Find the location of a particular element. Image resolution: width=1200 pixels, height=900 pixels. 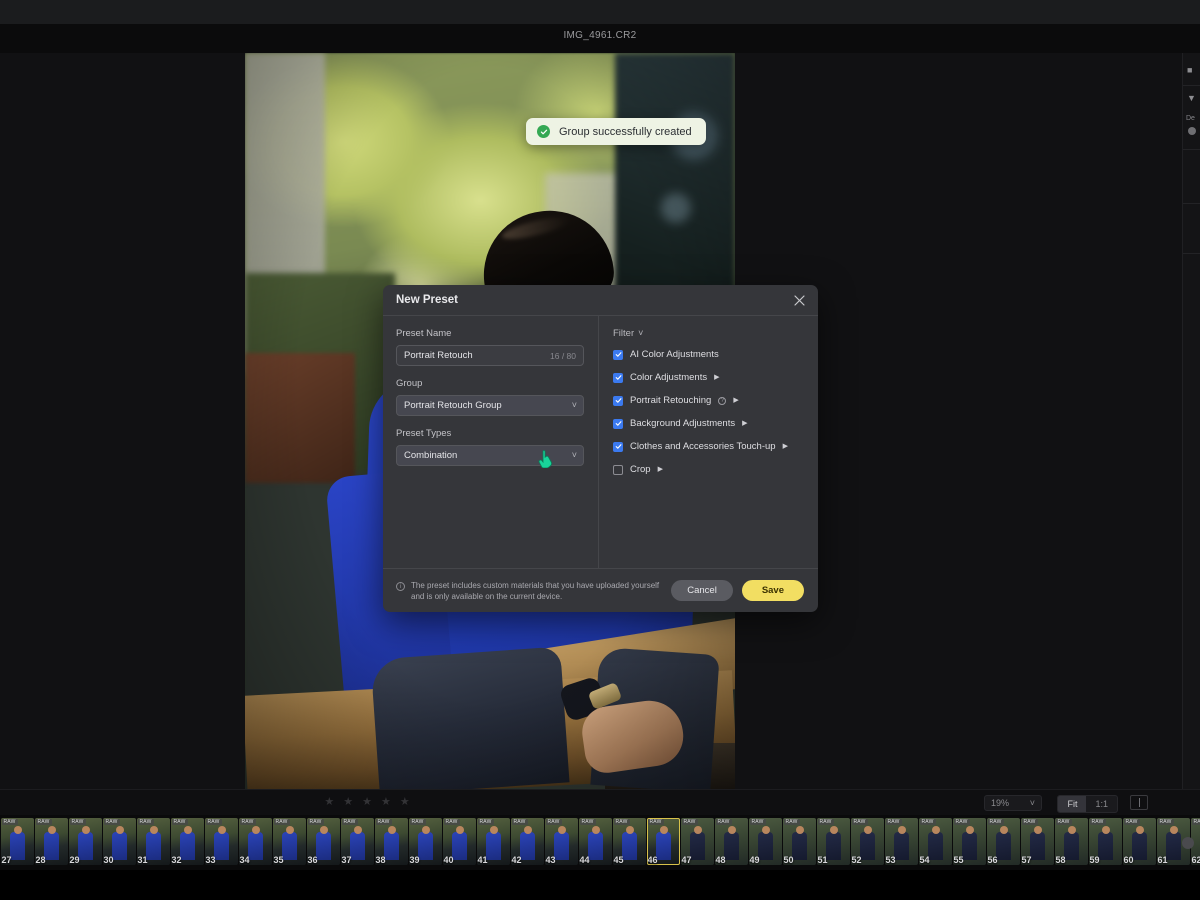

filmstrip-thumbnail: RAW 60 is located at coordinates (1139, 841).